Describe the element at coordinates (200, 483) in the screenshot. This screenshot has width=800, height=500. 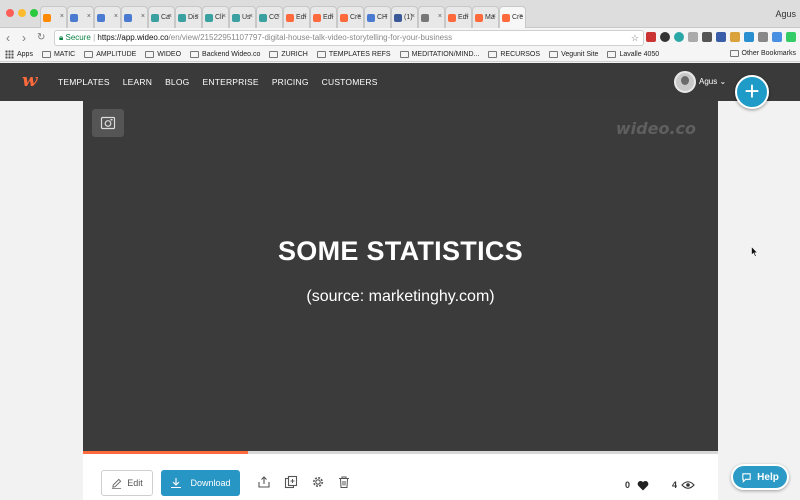
I see `download-button: Download` at that location.